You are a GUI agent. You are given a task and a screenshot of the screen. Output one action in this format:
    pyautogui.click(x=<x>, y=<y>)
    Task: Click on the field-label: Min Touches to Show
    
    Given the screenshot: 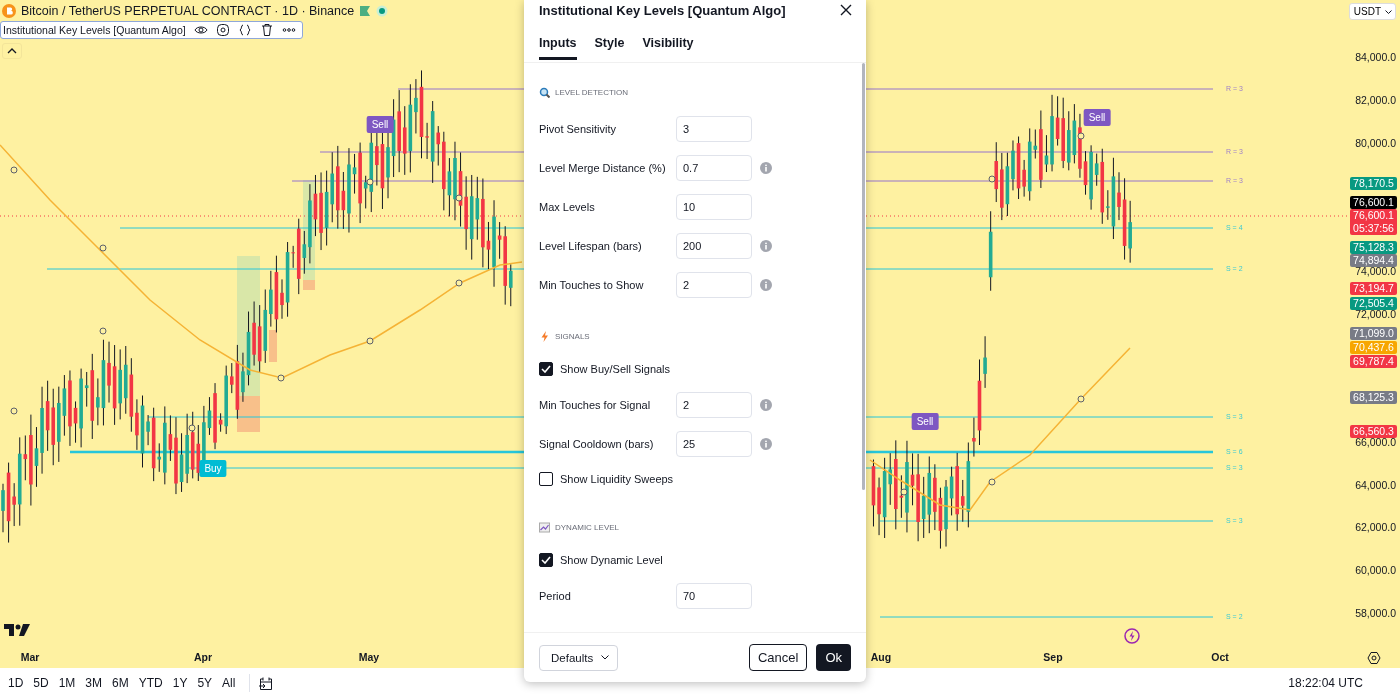 What is the action you would take?
    pyautogui.click(x=592, y=284)
    